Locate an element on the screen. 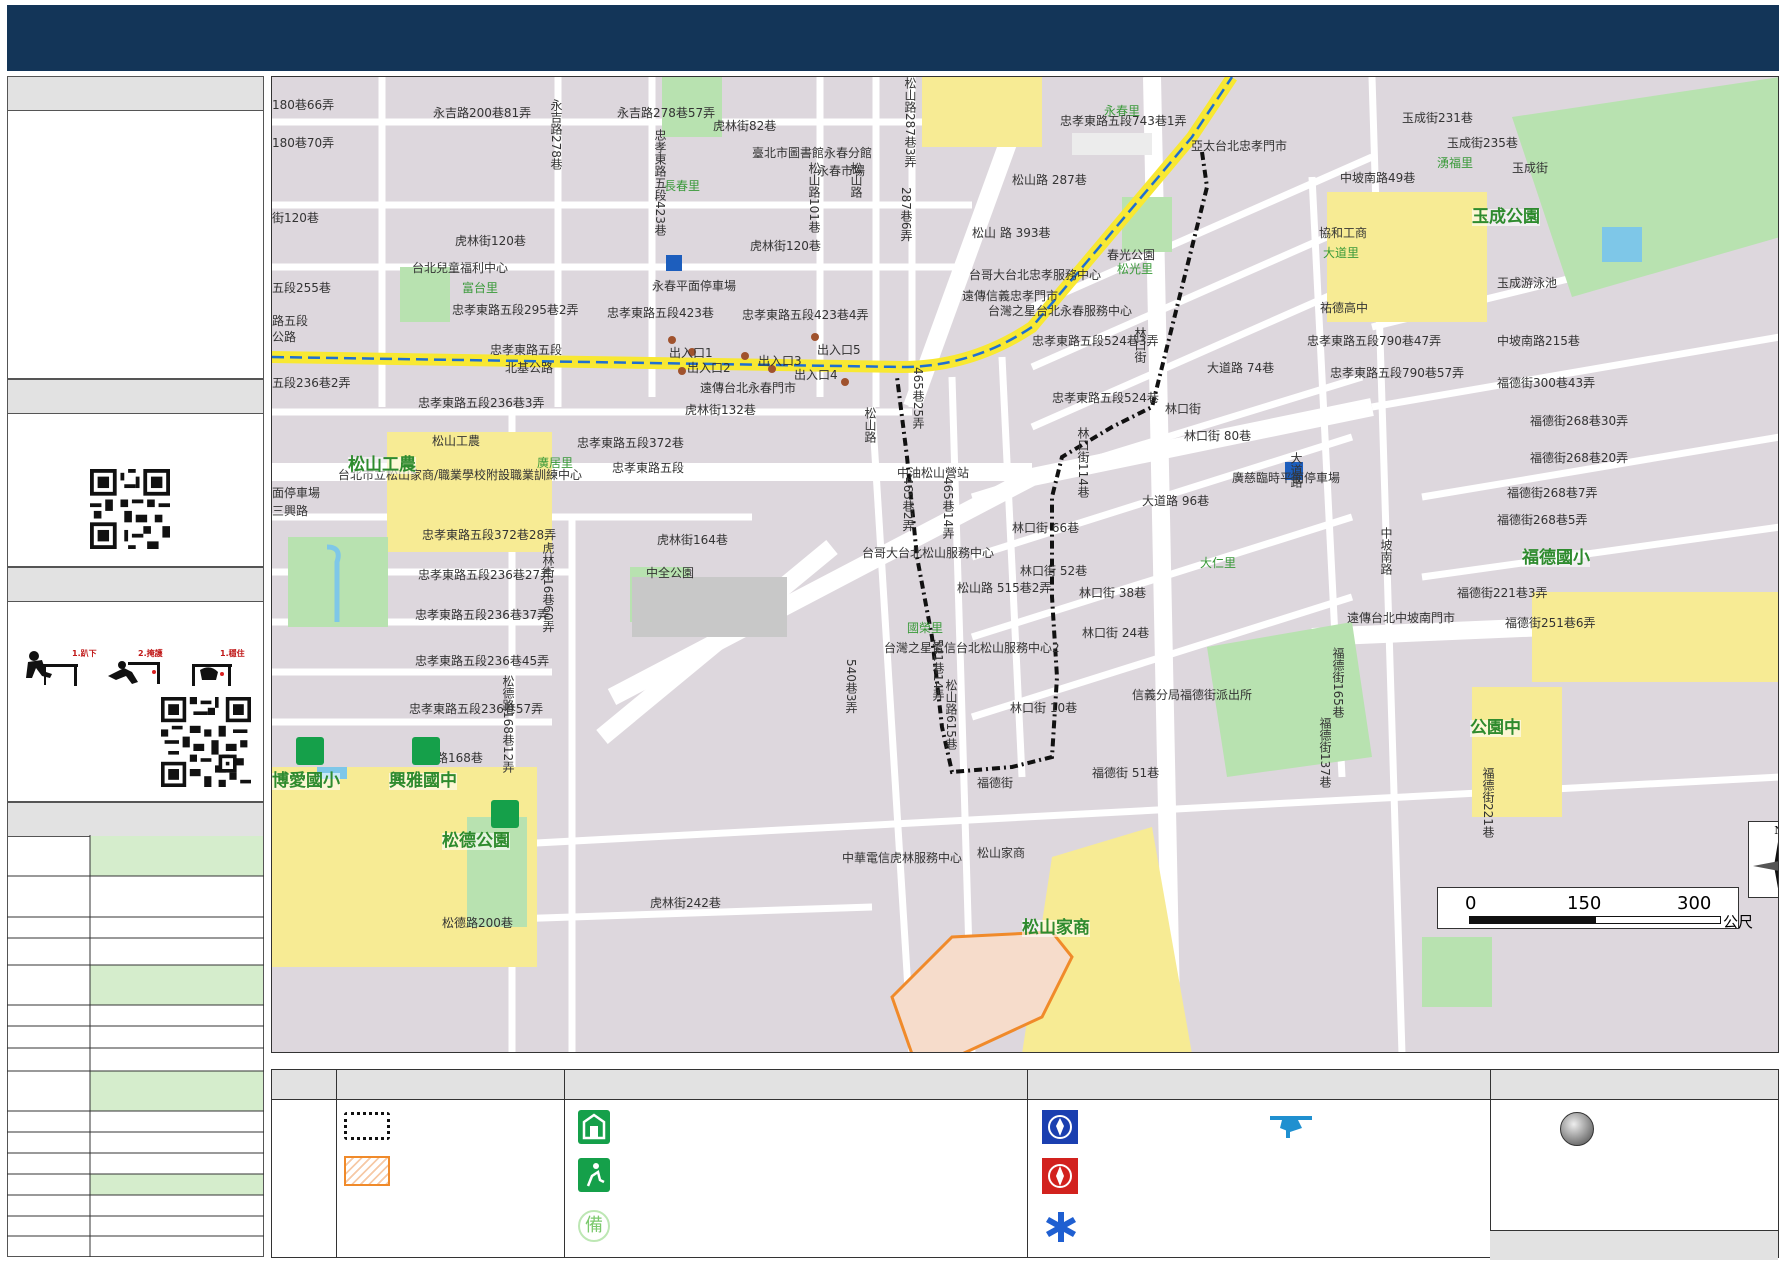 The image size is (1786, 1263). map-street-label-vertical: 永吉路278巷 is located at coordinates (556, 134).